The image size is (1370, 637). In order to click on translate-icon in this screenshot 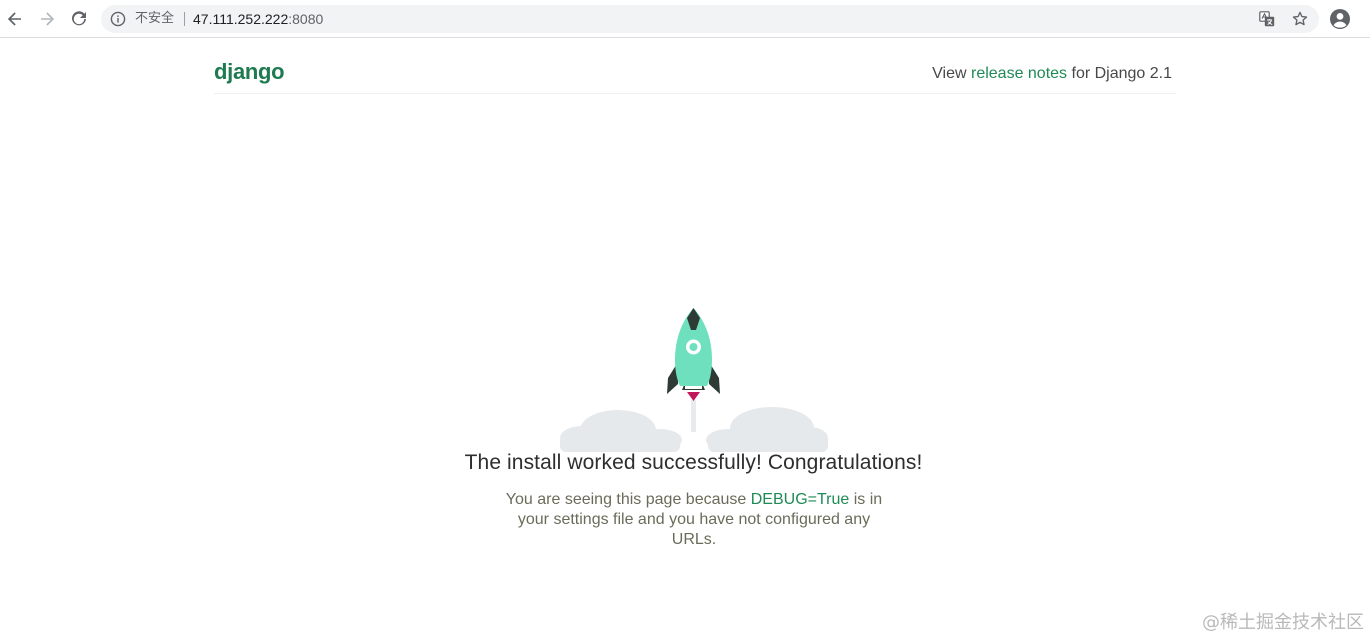, I will do `click(1267, 19)`.